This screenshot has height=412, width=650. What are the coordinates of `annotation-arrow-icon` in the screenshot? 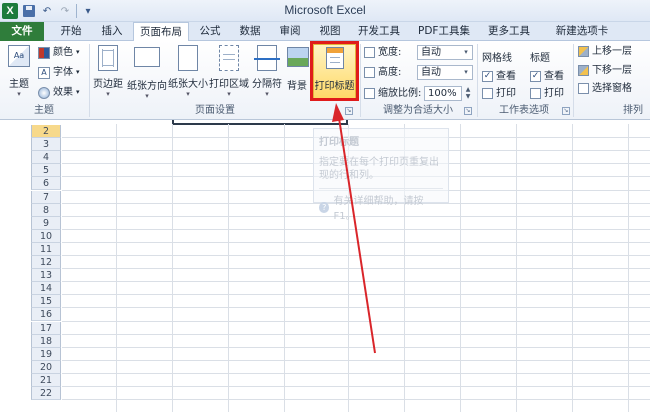 It's located at (354, 228).